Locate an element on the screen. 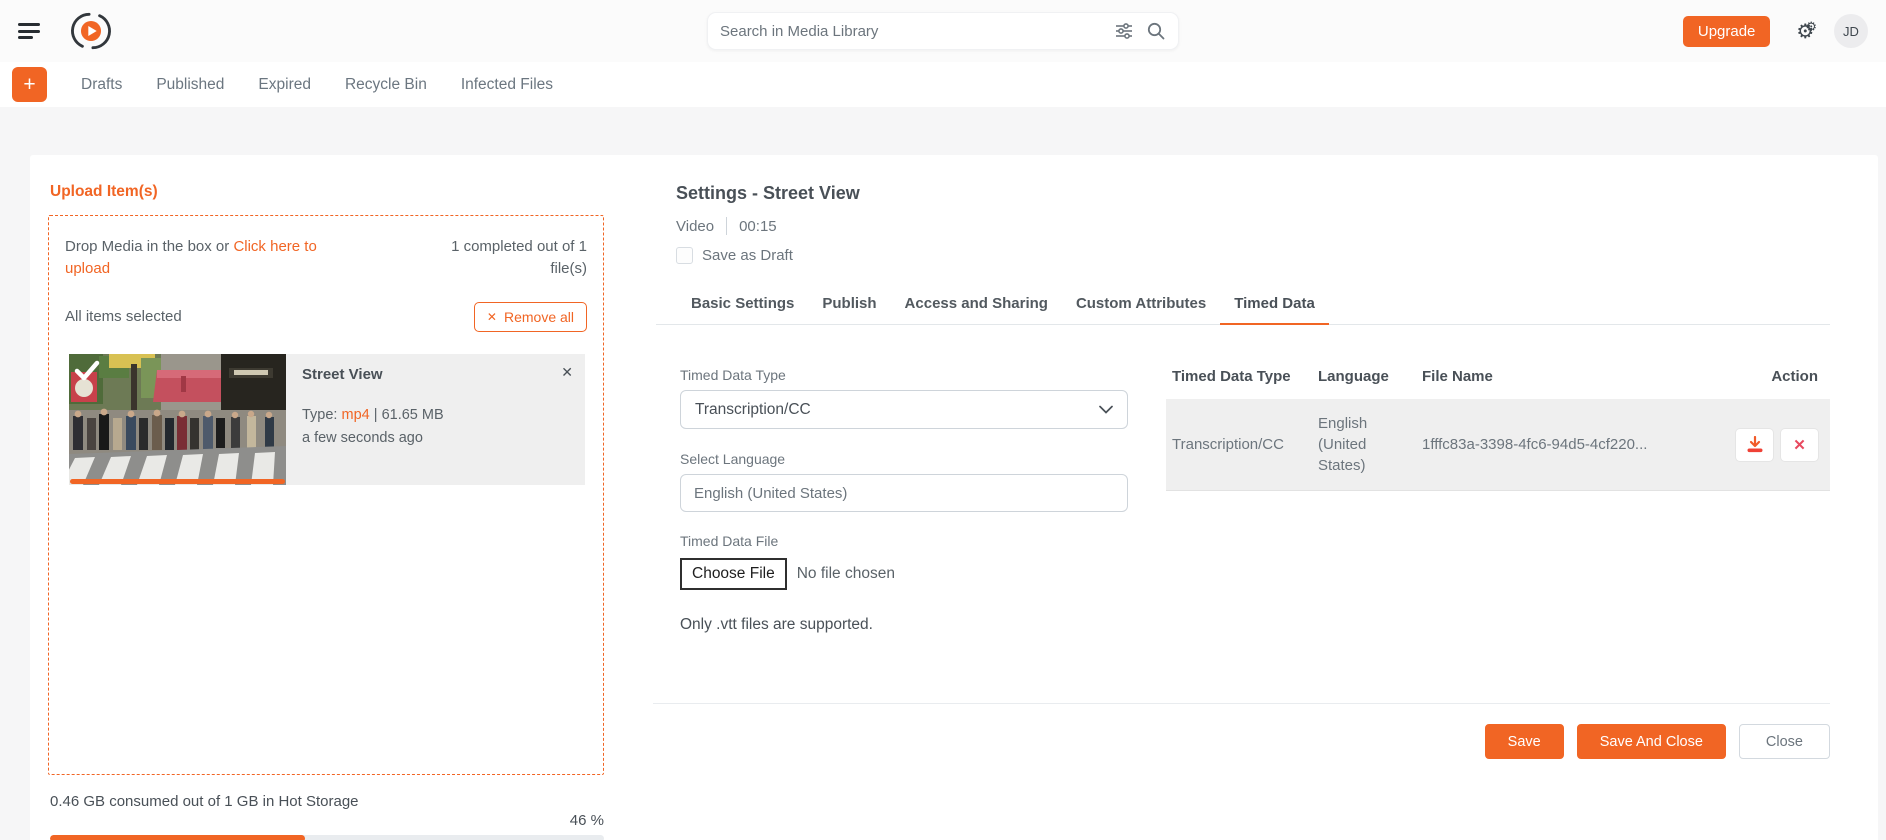 The height and width of the screenshot is (840, 1886). storage-progress-fill is located at coordinates (177, 837).